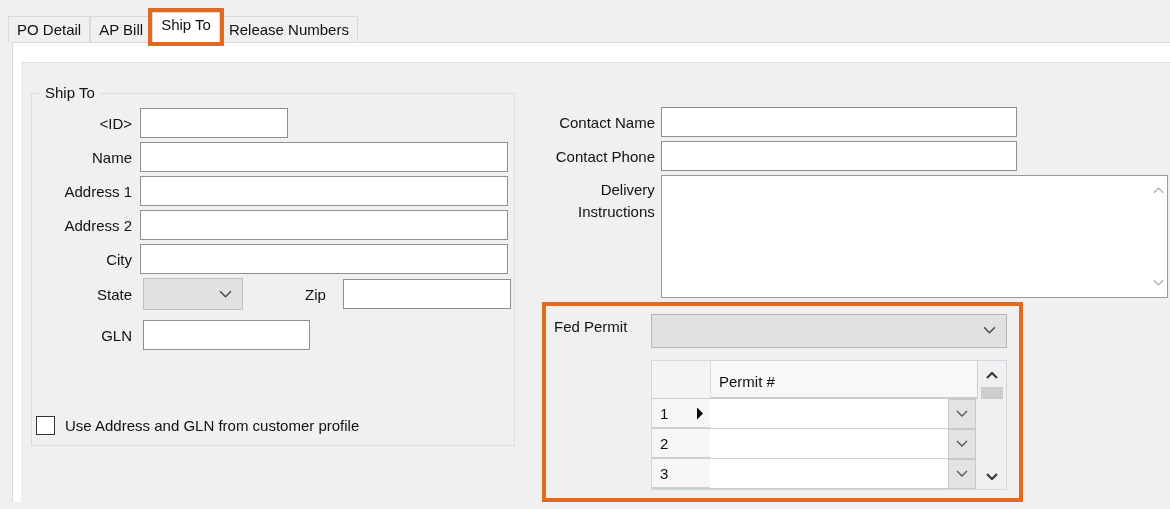 This screenshot has height=509, width=1170. I want to click on field-label: GLN, so click(116, 335).